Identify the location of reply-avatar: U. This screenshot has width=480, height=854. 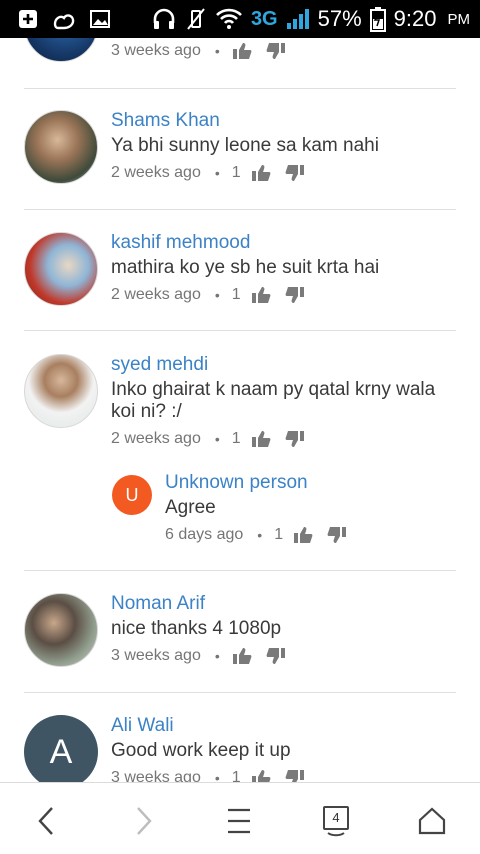
(132, 495).